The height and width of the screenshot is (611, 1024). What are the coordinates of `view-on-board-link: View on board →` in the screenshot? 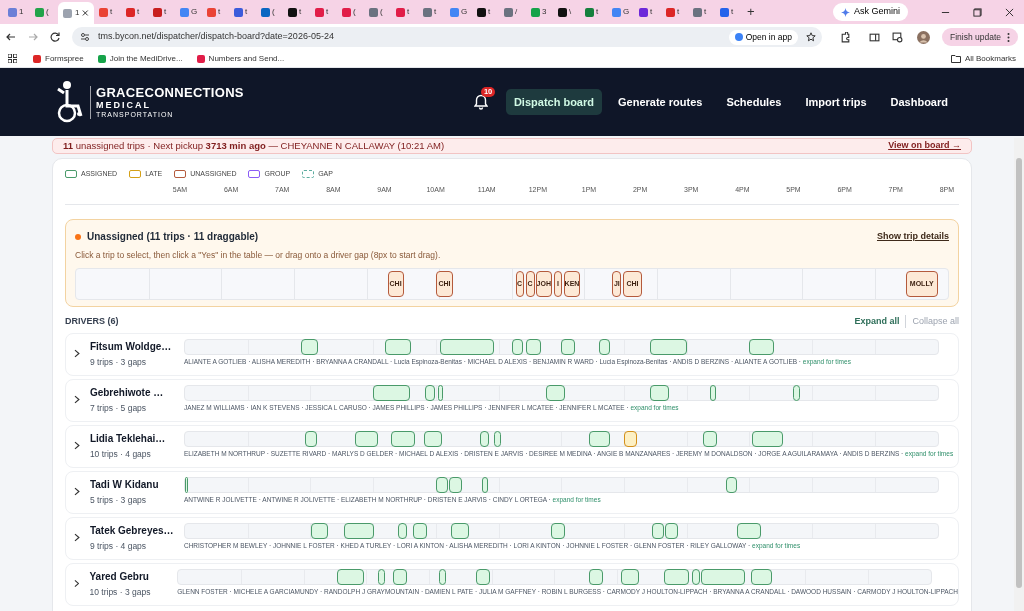 It's located at (924, 146).